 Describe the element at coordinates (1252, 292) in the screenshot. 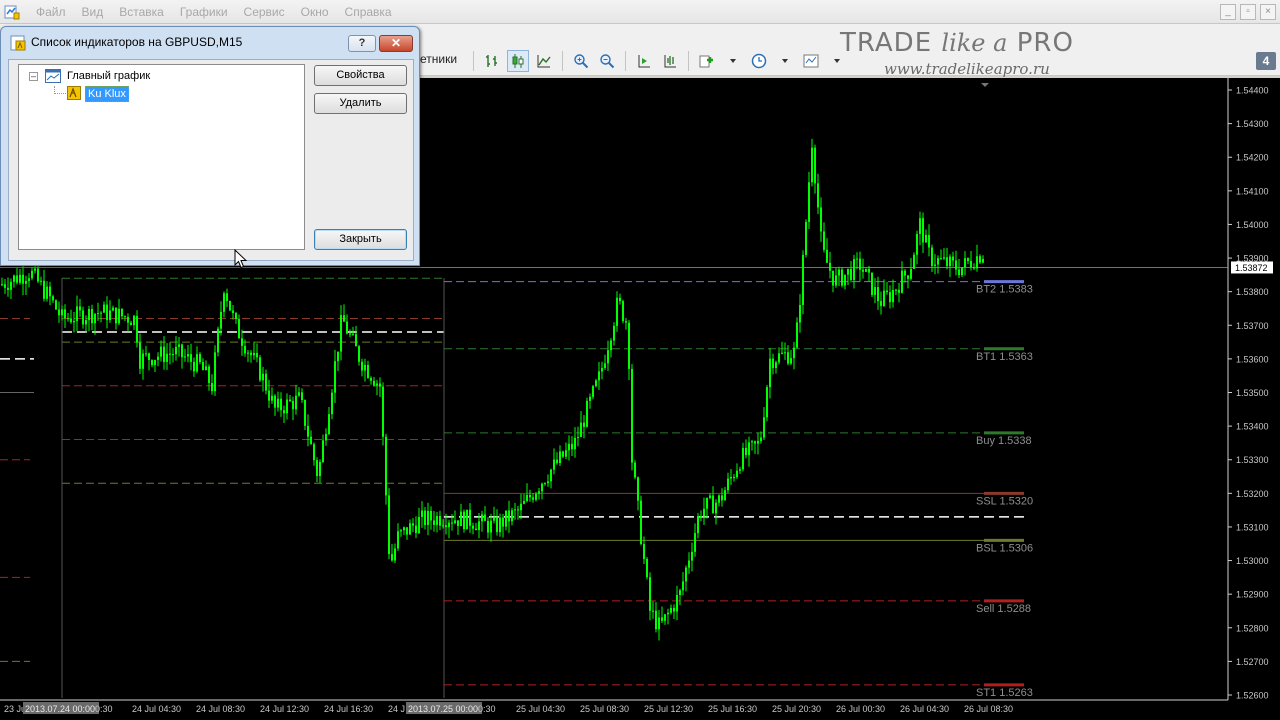

I see `price-tick-label: 1.53800` at that location.